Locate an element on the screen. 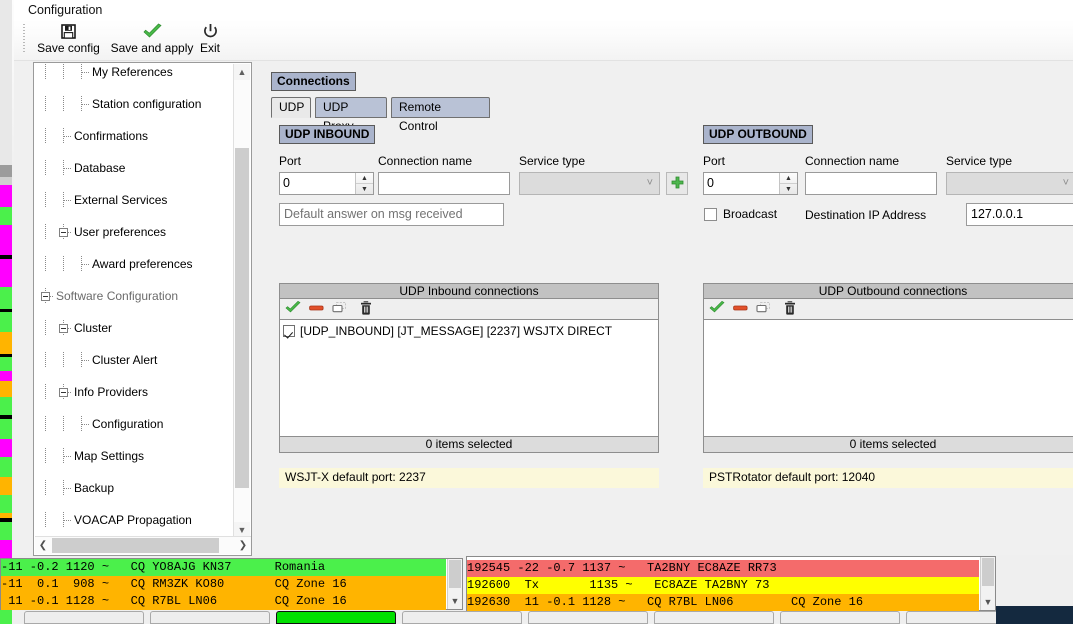 This screenshot has height=624, width=1073. save-config-button: Save config is located at coordinates (68, 40).